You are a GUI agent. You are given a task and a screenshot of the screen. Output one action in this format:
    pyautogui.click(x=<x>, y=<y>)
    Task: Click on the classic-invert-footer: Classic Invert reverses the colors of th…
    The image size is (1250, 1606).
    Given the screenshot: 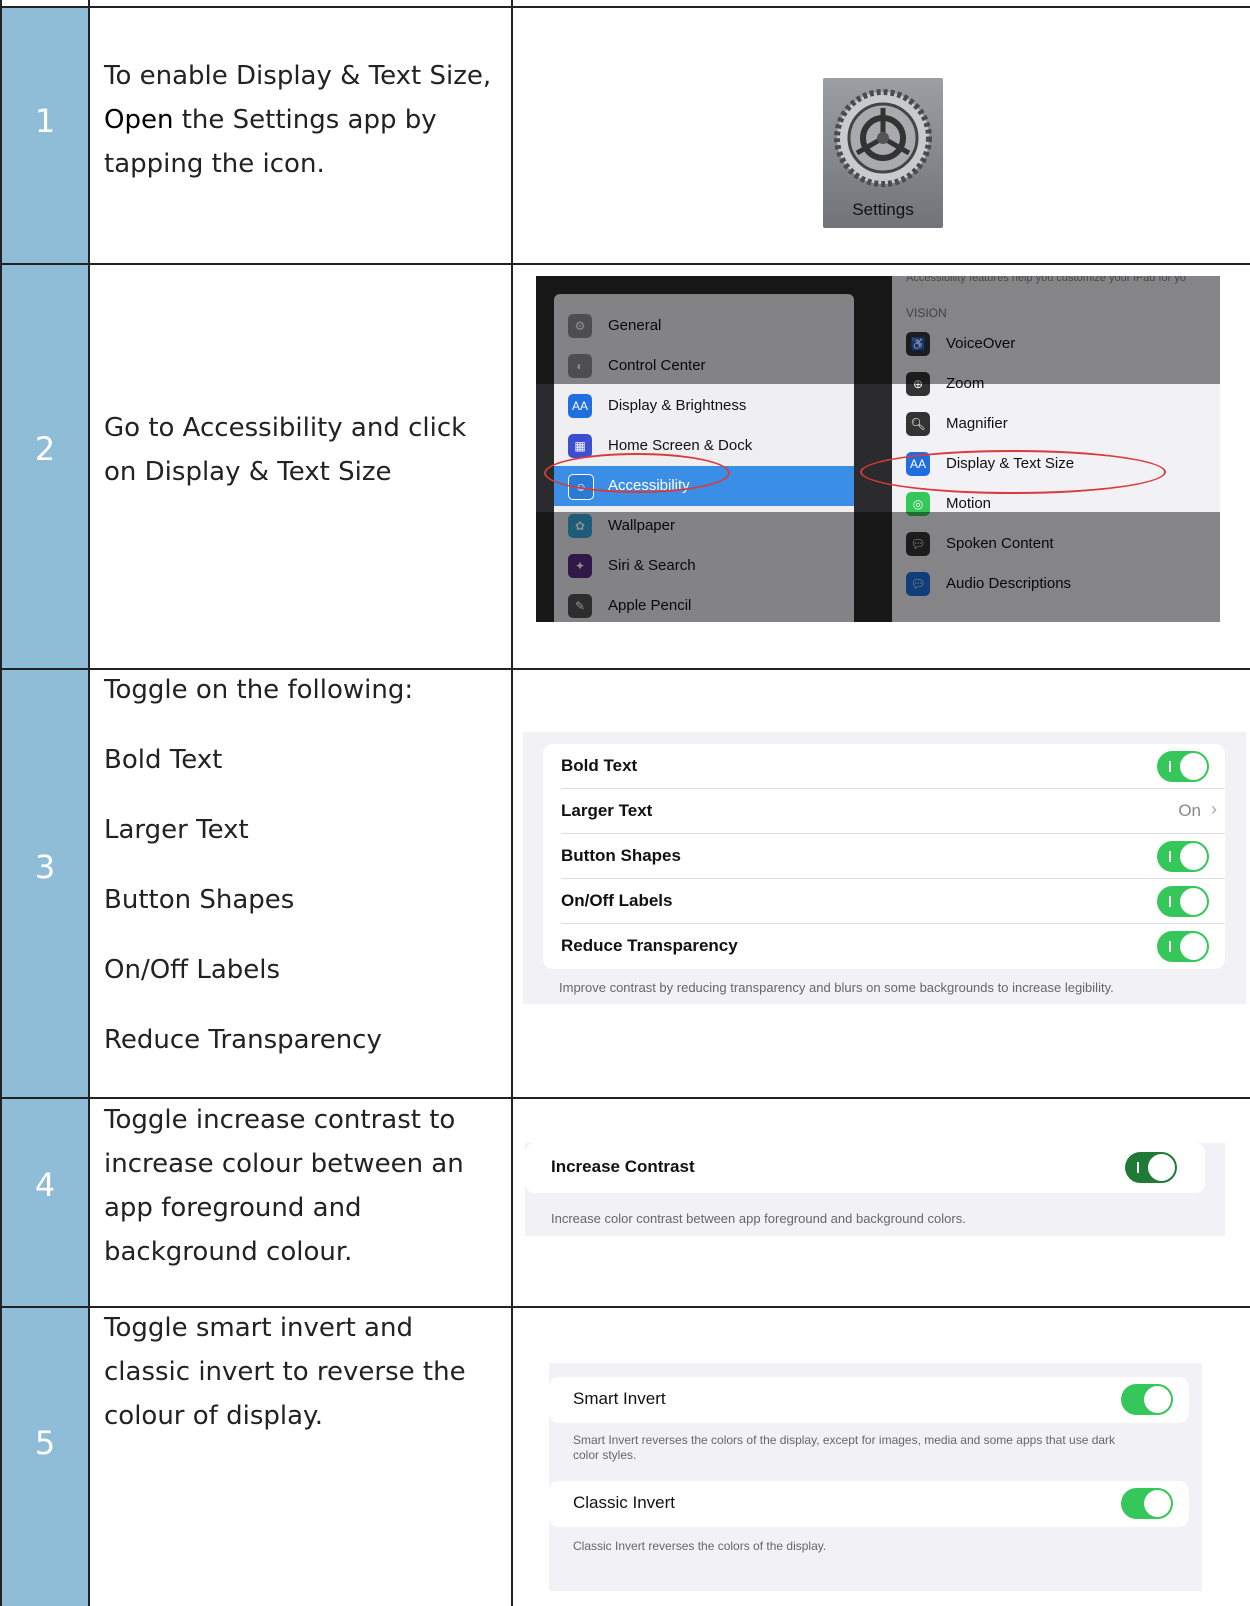 What is the action you would take?
    pyautogui.click(x=700, y=1546)
    